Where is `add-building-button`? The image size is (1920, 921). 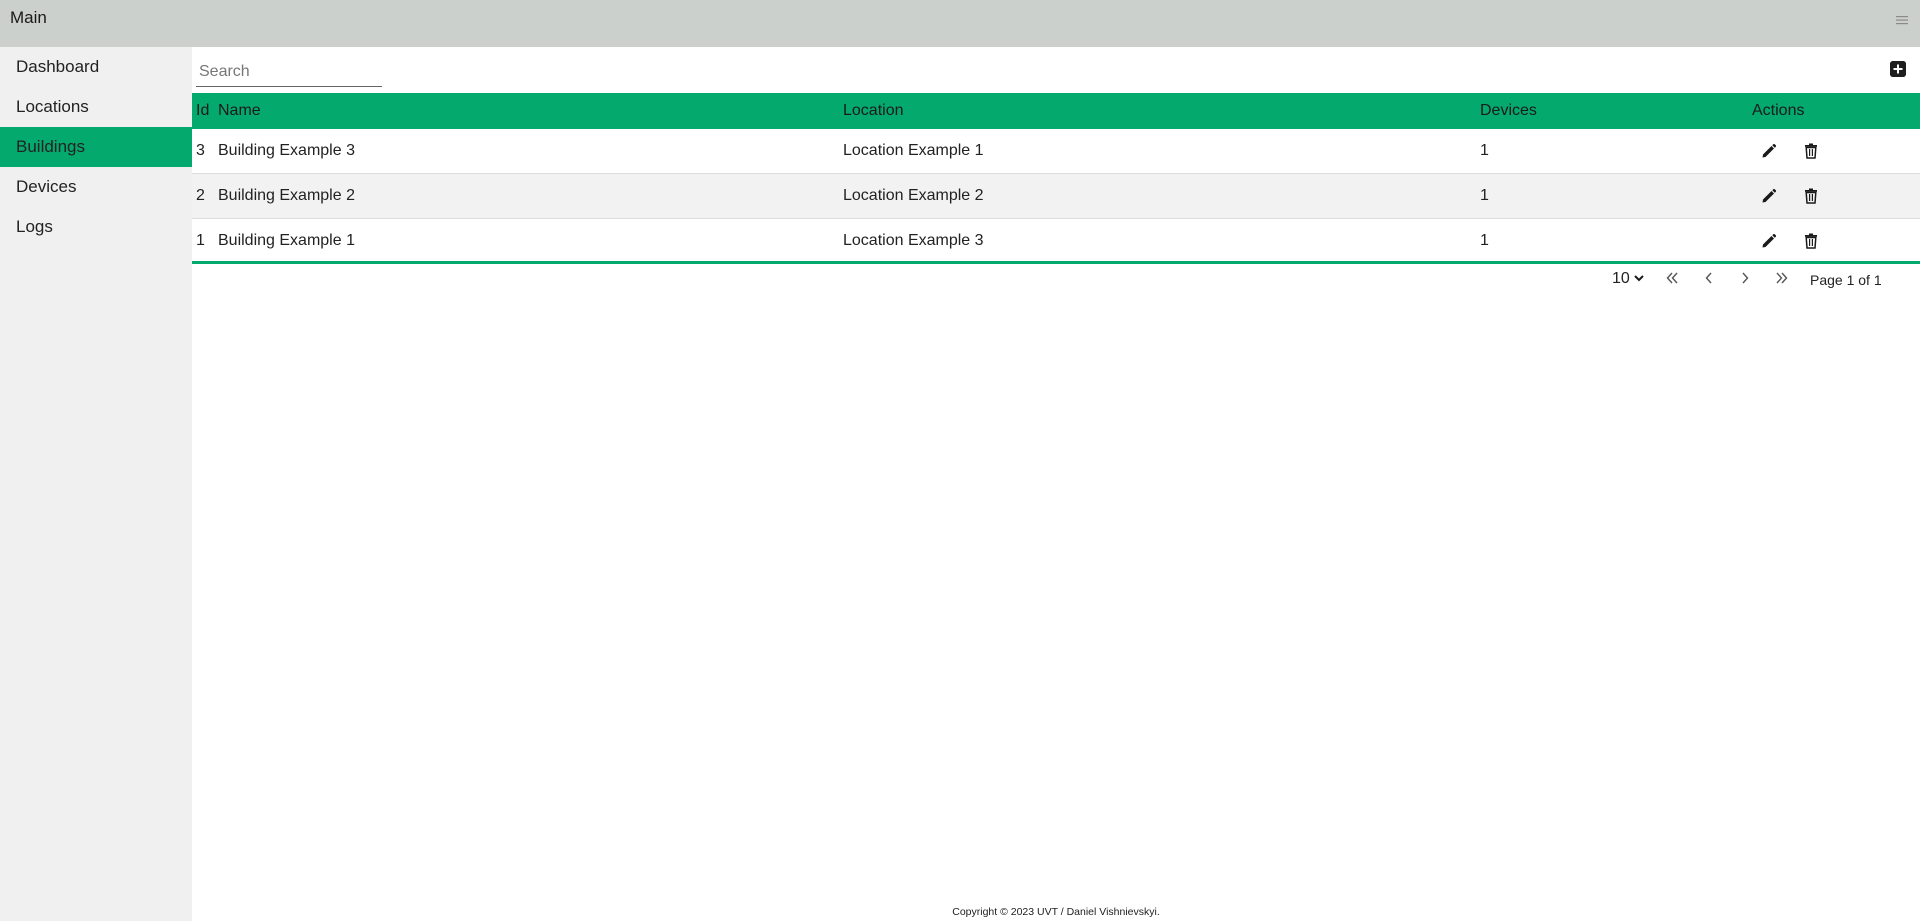 add-building-button is located at coordinates (1898, 69).